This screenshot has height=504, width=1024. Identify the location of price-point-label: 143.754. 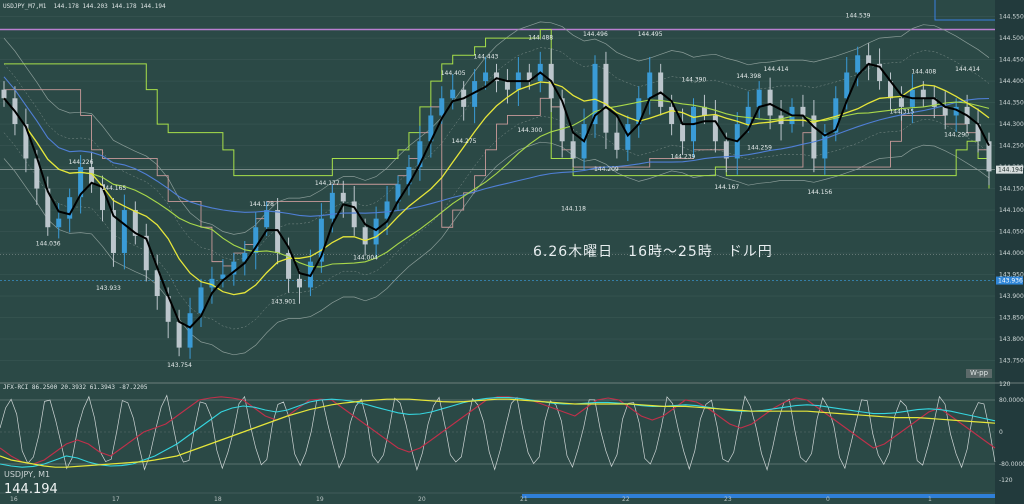
(179, 365).